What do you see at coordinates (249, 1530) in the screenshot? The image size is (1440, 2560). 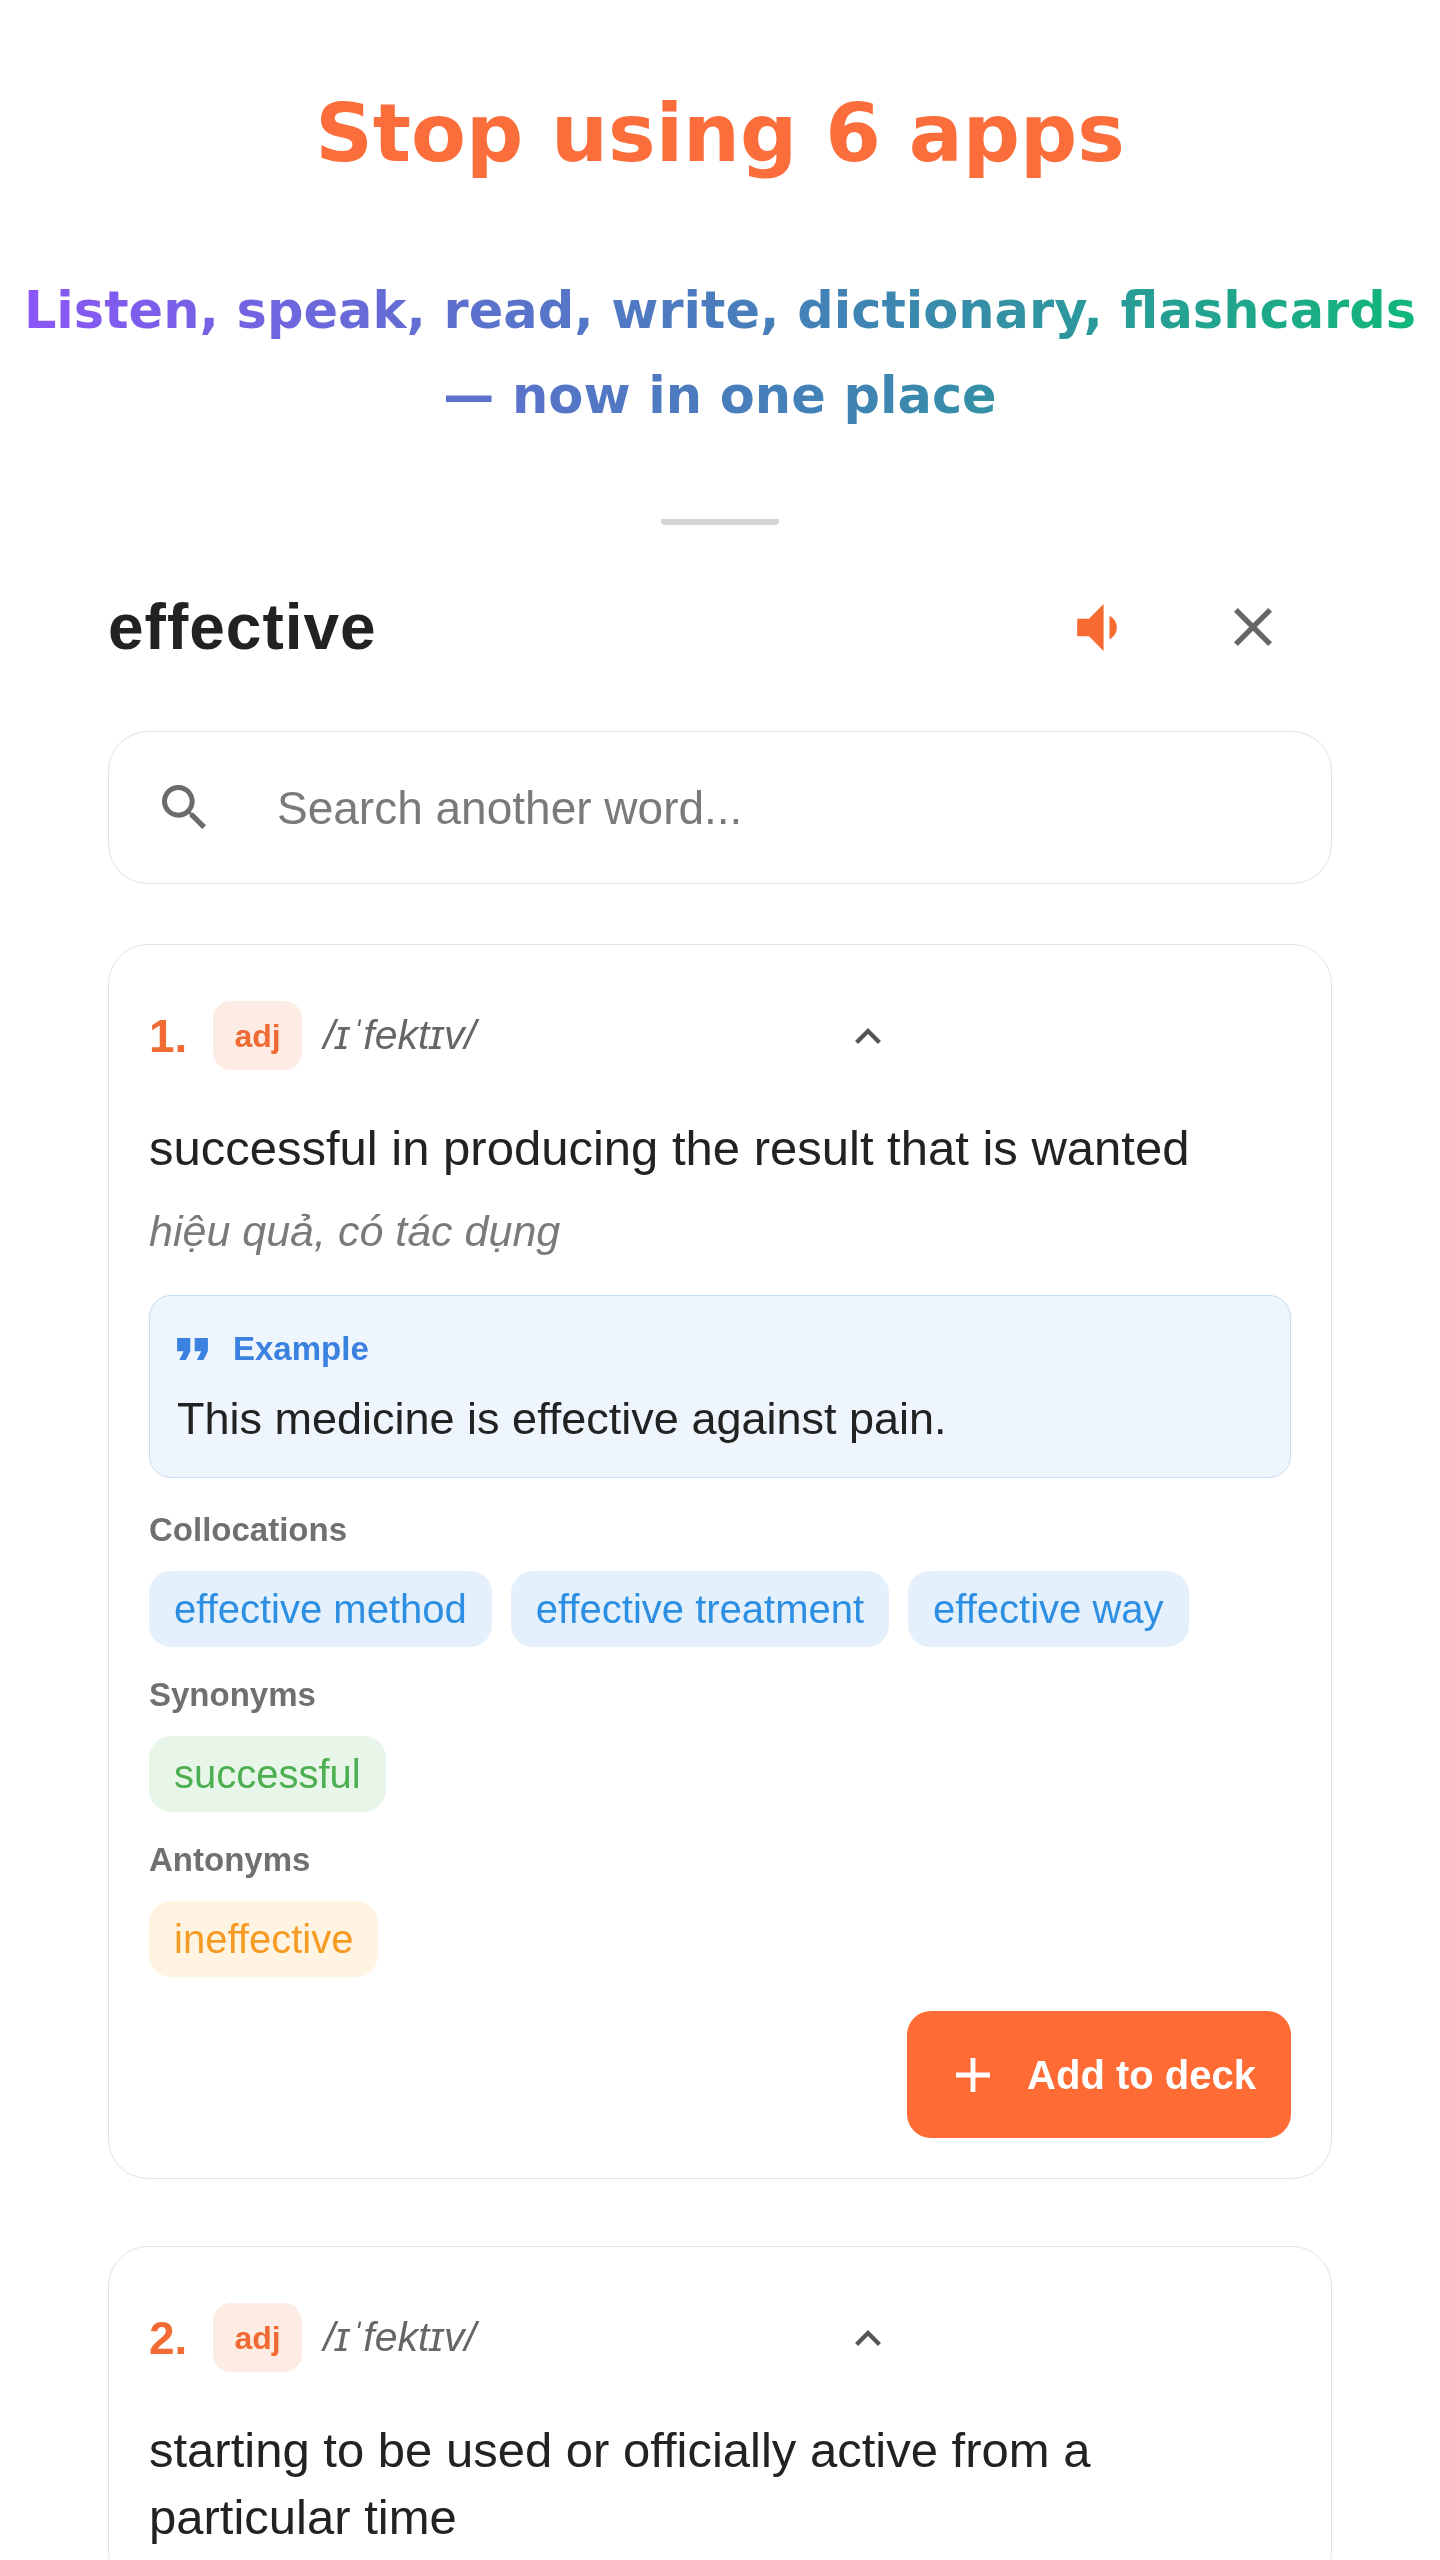 I see `section-label: Collocations` at bounding box center [249, 1530].